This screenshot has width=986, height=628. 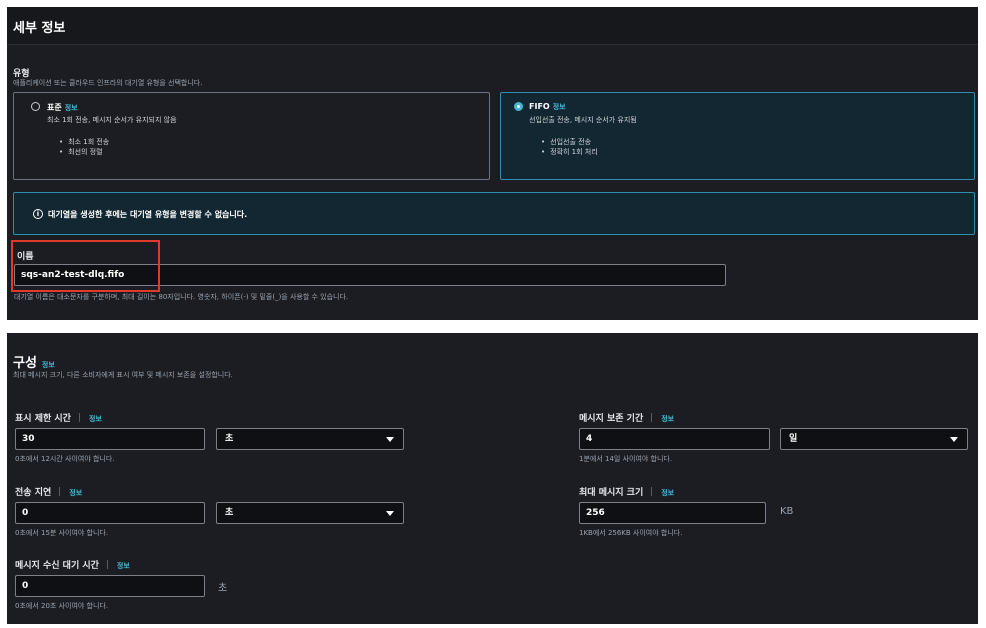 I want to click on max-size-label: 최대 메시지 크기 정보, so click(x=626, y=491).